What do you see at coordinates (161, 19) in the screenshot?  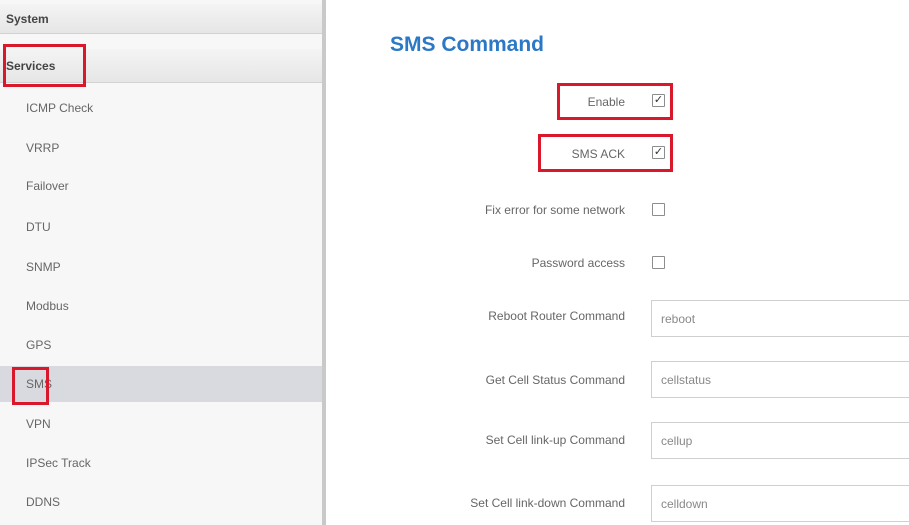 I see `sidebar-section-system: System` at bounding box center [161, 19].